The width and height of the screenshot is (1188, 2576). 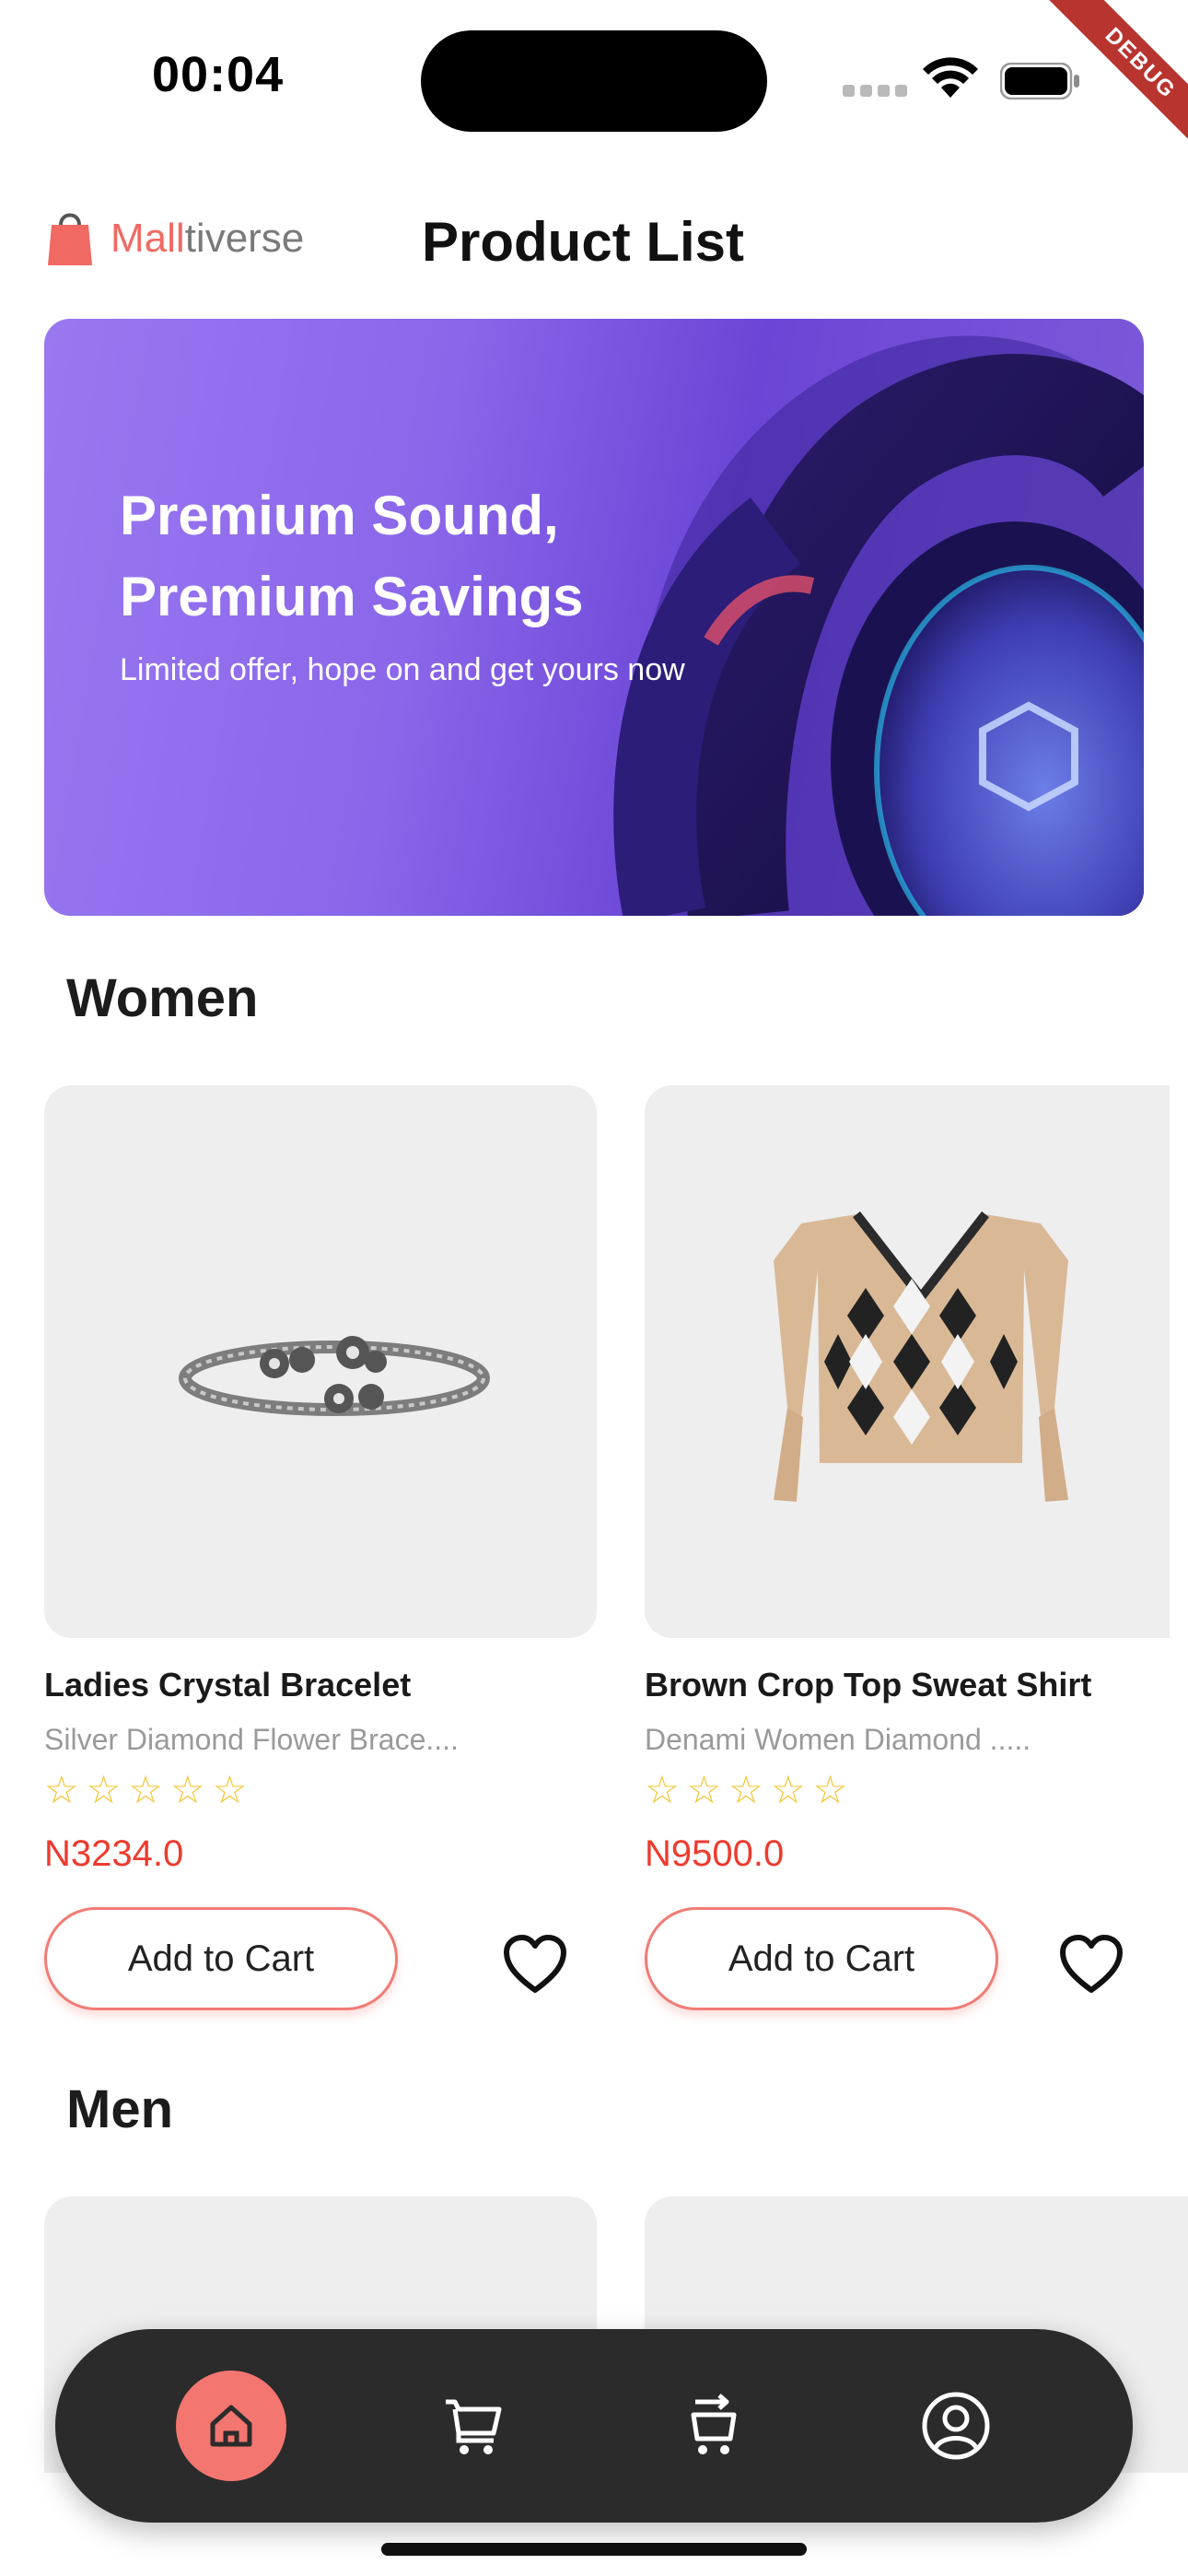 What do you see at coordinates (119, 2109) in the screenshot?
I see `section-title-men: Men` at bounding box center [119, 2109].